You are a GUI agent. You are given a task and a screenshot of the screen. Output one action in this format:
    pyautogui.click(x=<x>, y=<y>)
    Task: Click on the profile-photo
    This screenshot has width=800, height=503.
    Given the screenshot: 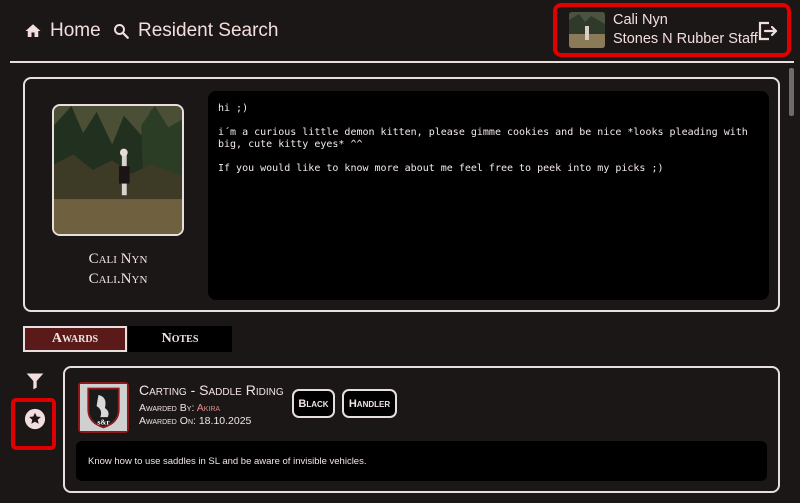 What is the action you would take?
    pyautogui.click(x=118, y=170)
    